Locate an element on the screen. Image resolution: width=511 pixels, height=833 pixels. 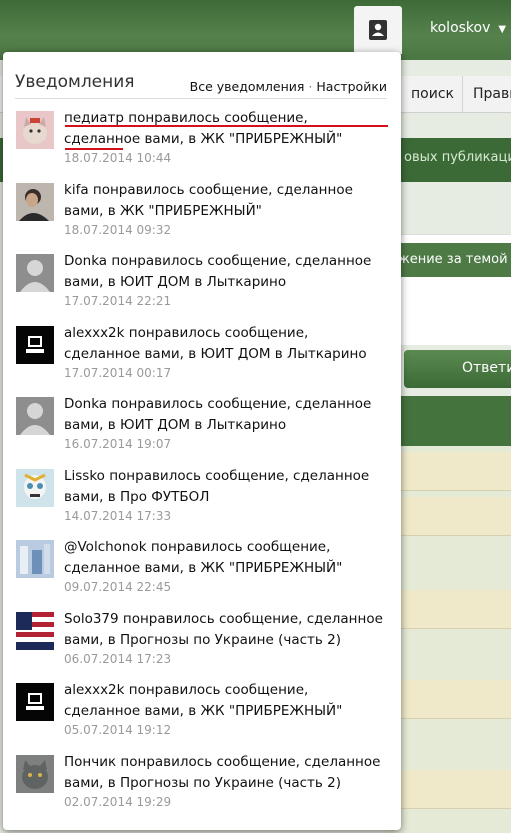
notification-time: 17.07.2014 22:21 is located at coordinates (118, 301).